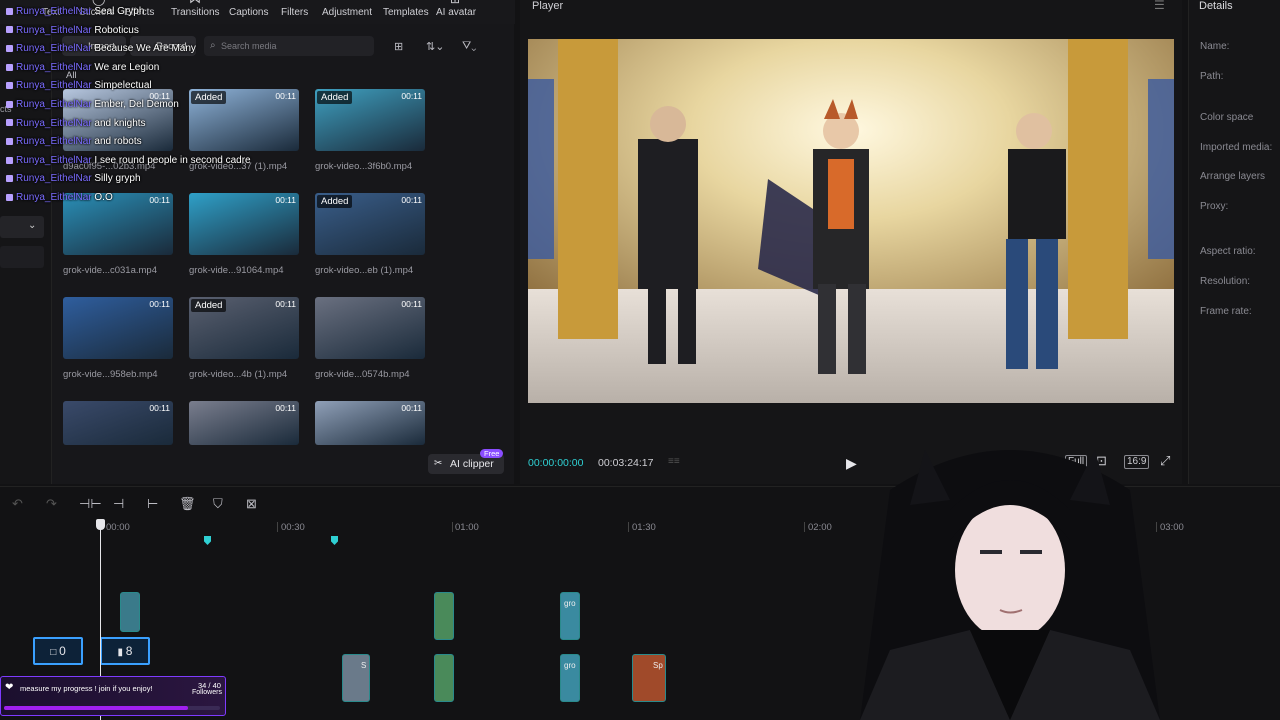 This screenshot has width=1280, height=720. I want to click on chat-text: O.O, so click(103, 197).